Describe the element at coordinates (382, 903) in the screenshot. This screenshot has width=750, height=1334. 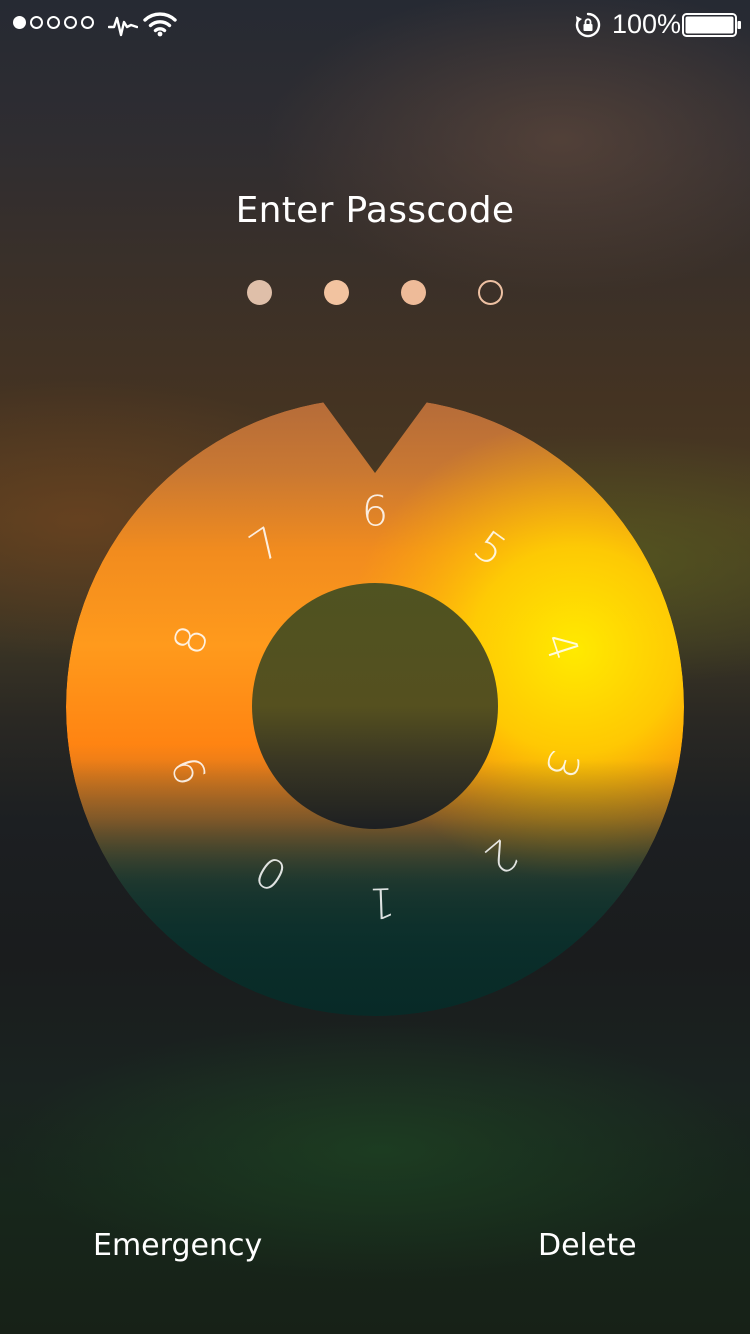
I see `dial-digit-1: 1` at that location.